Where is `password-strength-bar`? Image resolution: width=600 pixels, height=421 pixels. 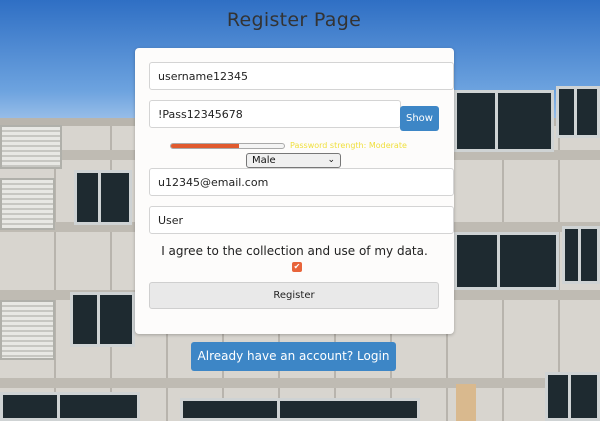 password-strength-bar is located at coordinates (227, 146).